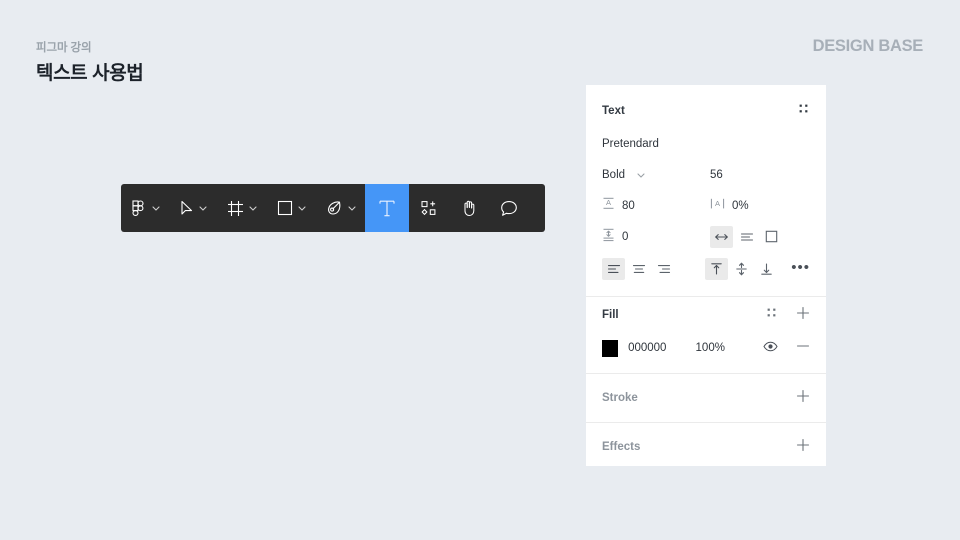  What do you see at coordinates (661, 348) in the screenshot?
I see `fill-hex-value: 000000` at bounding box center [661, 348].